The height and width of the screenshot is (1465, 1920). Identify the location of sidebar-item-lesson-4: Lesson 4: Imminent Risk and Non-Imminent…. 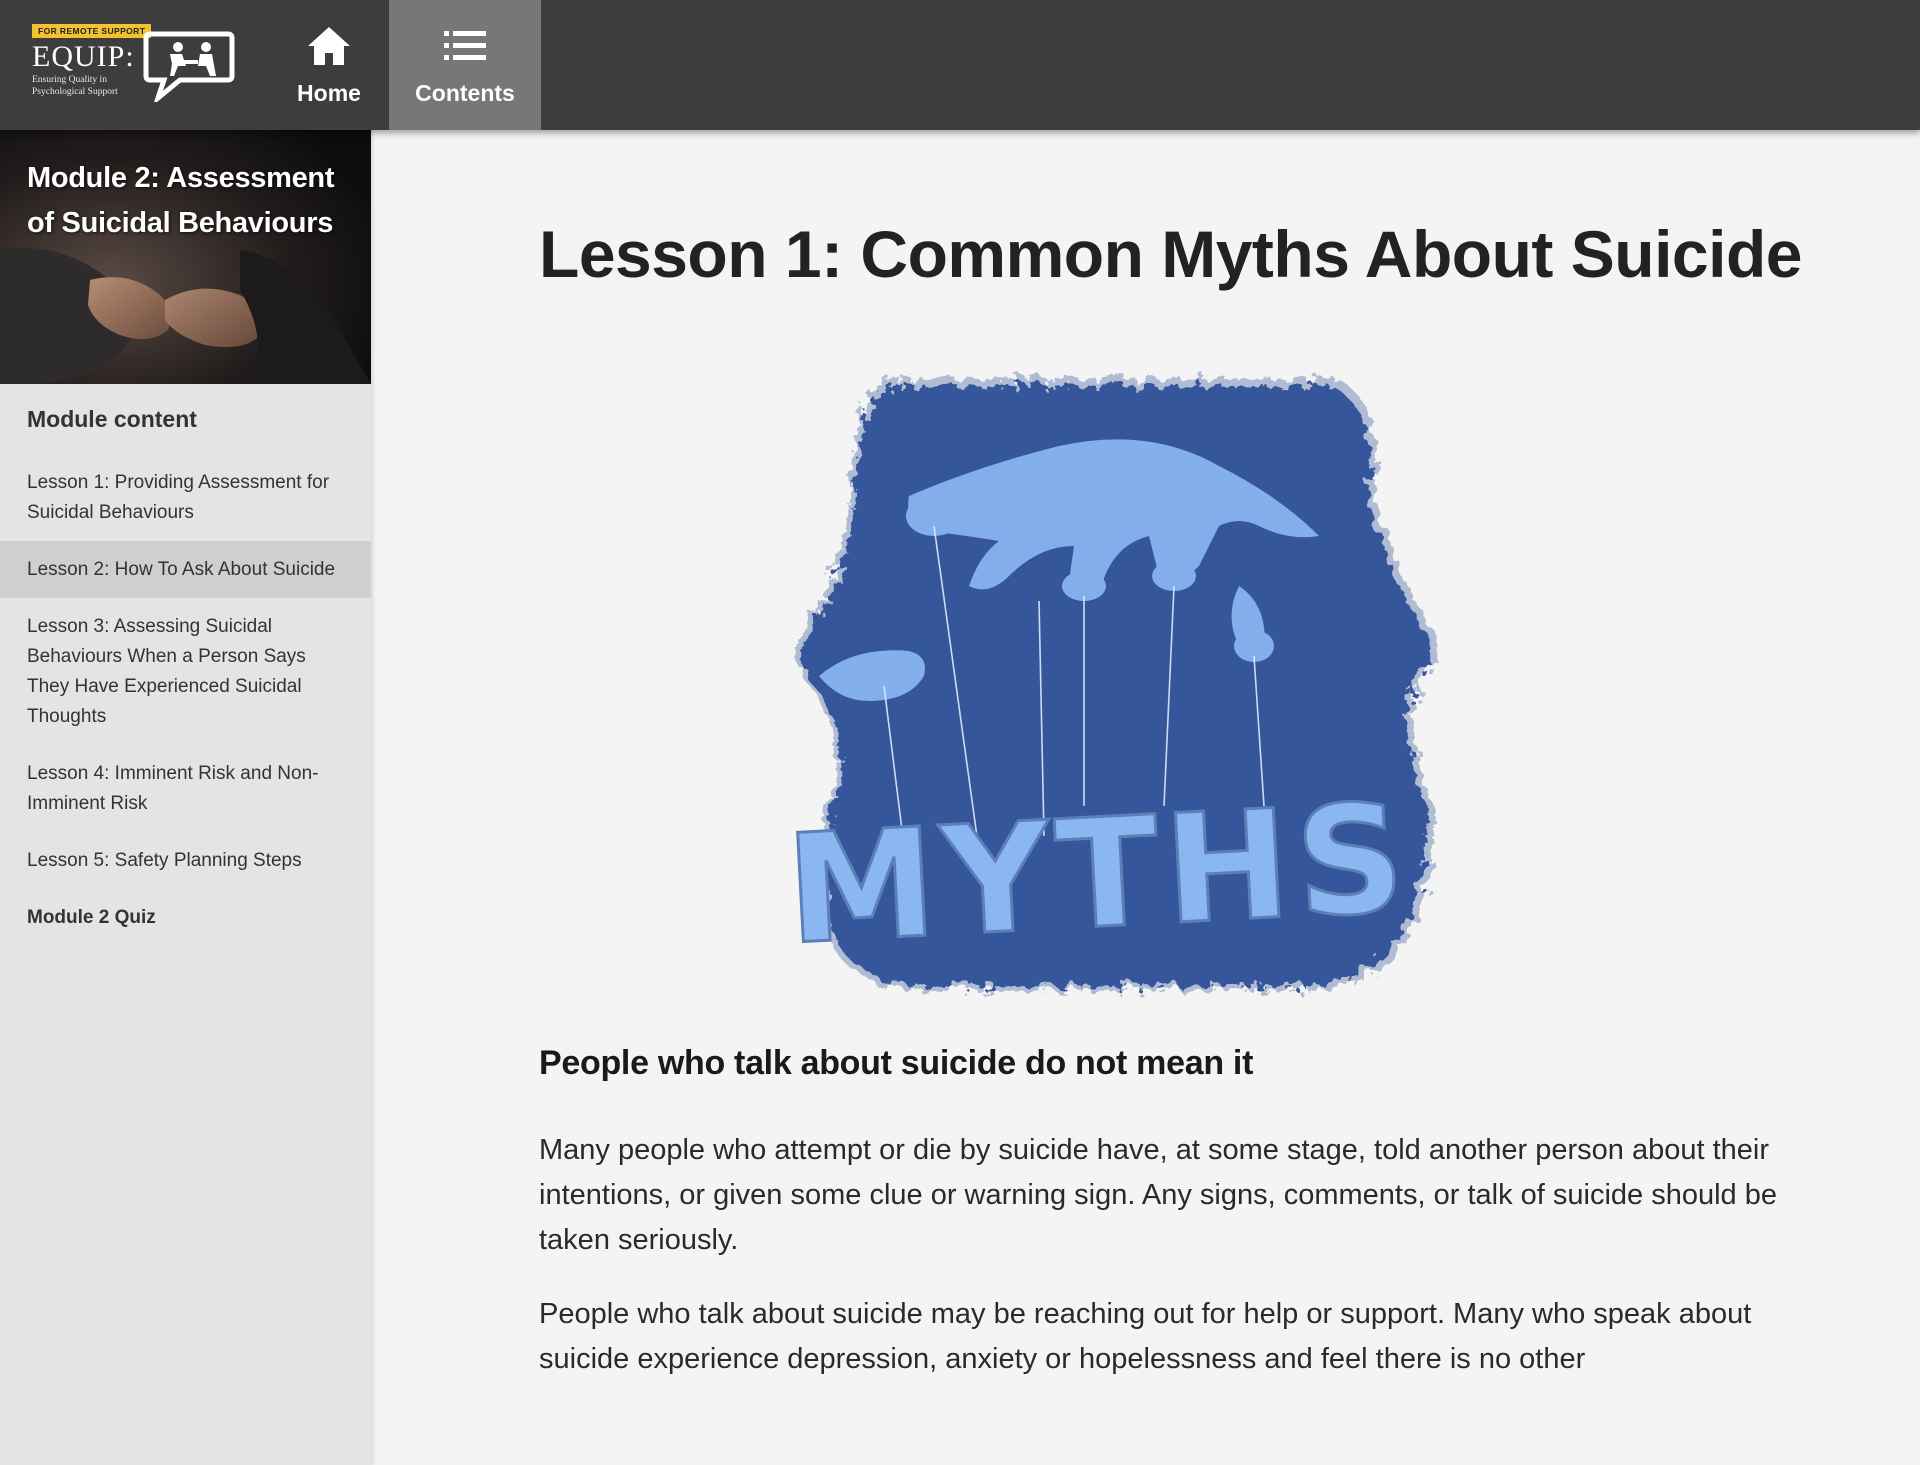
(185, 788).